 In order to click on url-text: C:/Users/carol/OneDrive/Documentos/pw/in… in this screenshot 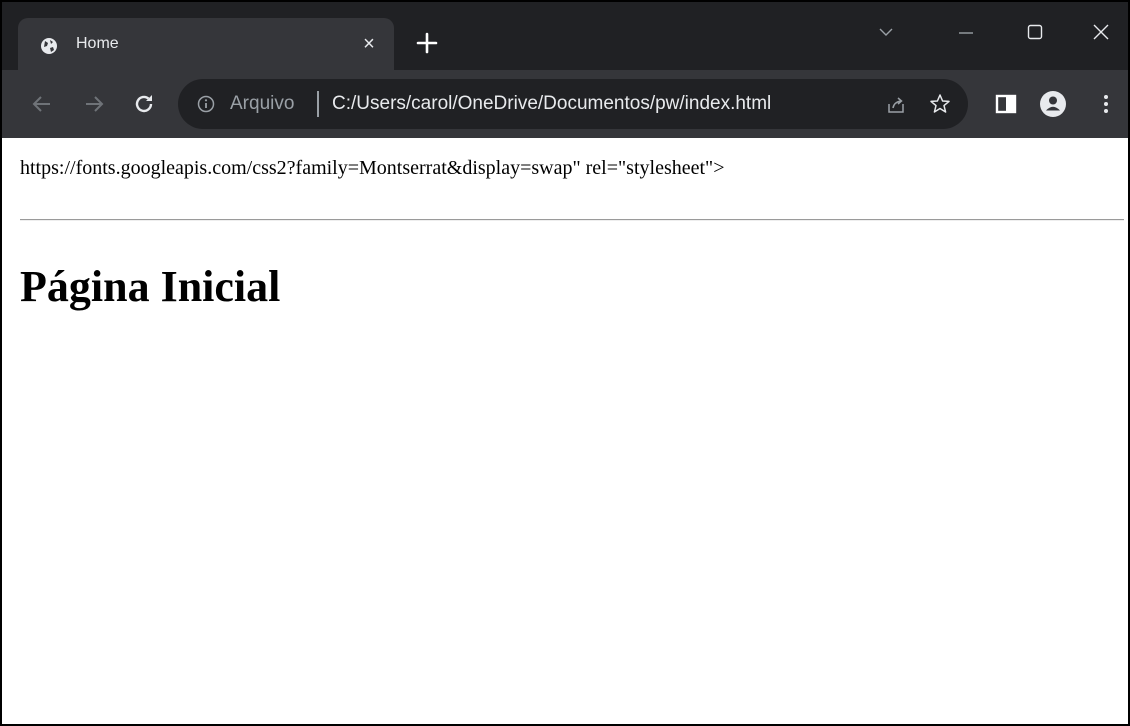, I will do `click(551, 104)`.